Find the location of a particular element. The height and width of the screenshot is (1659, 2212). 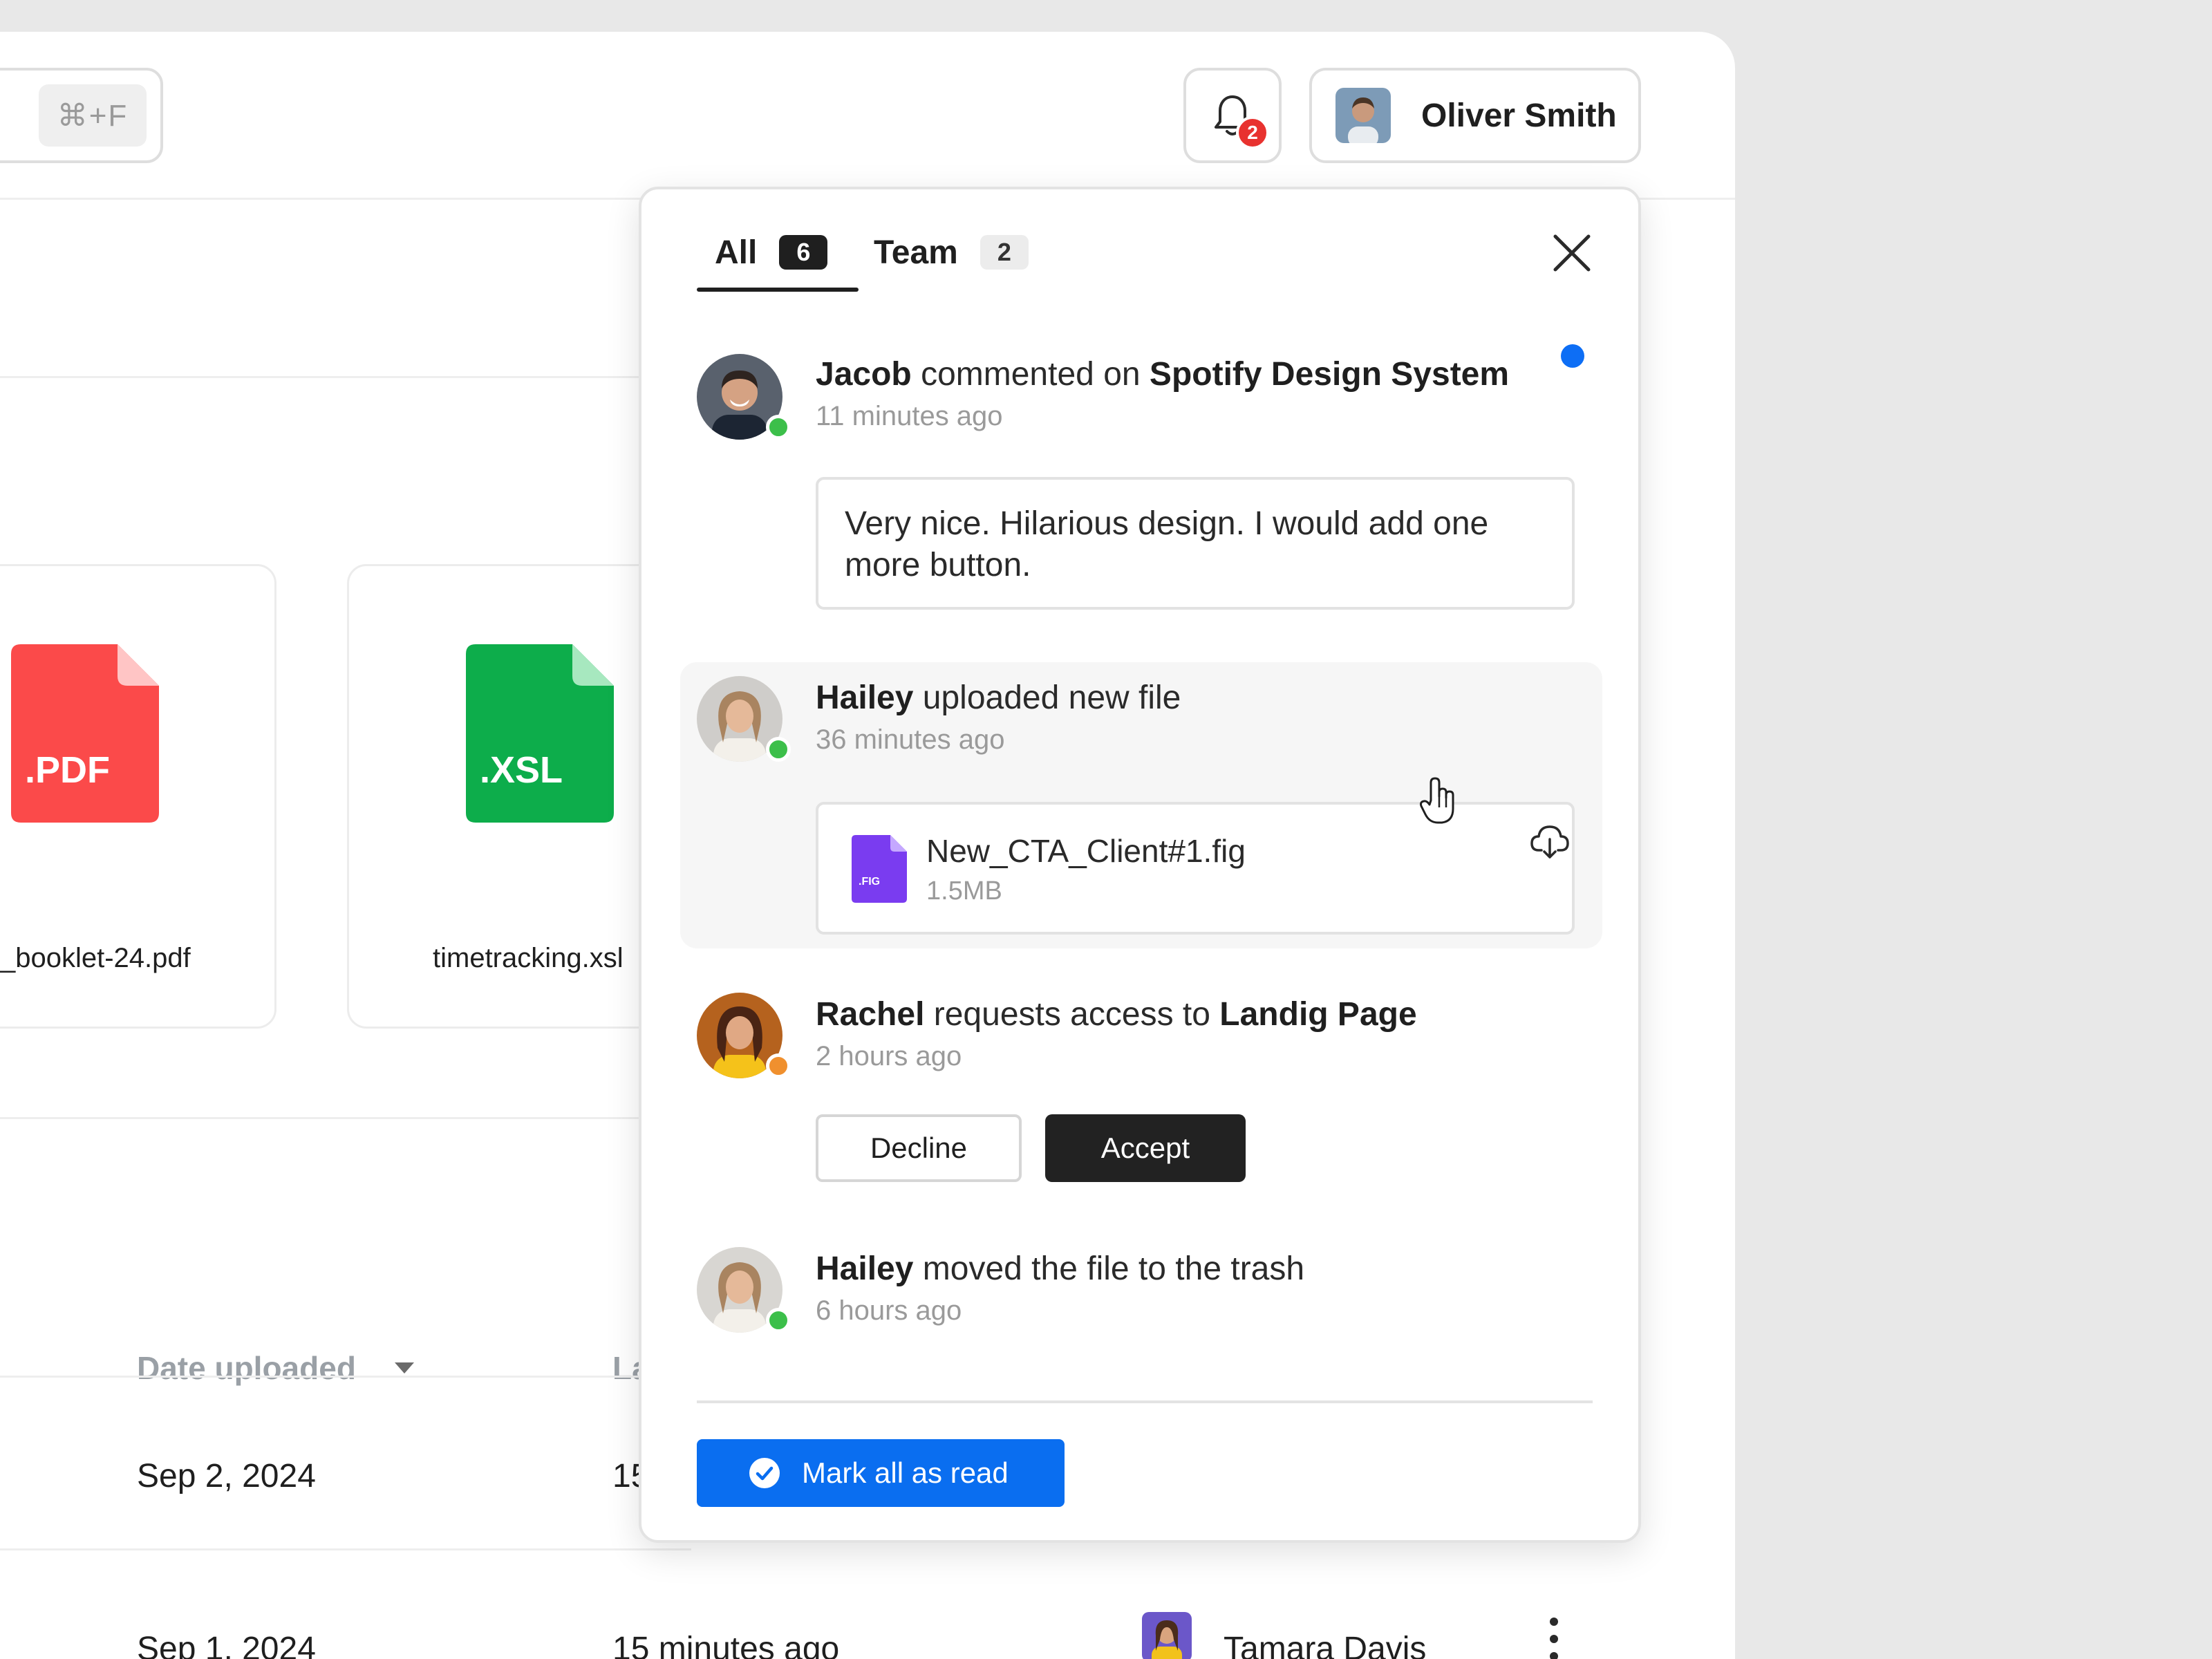

tab-team: Team 2 is located at coordinates (951, 252).